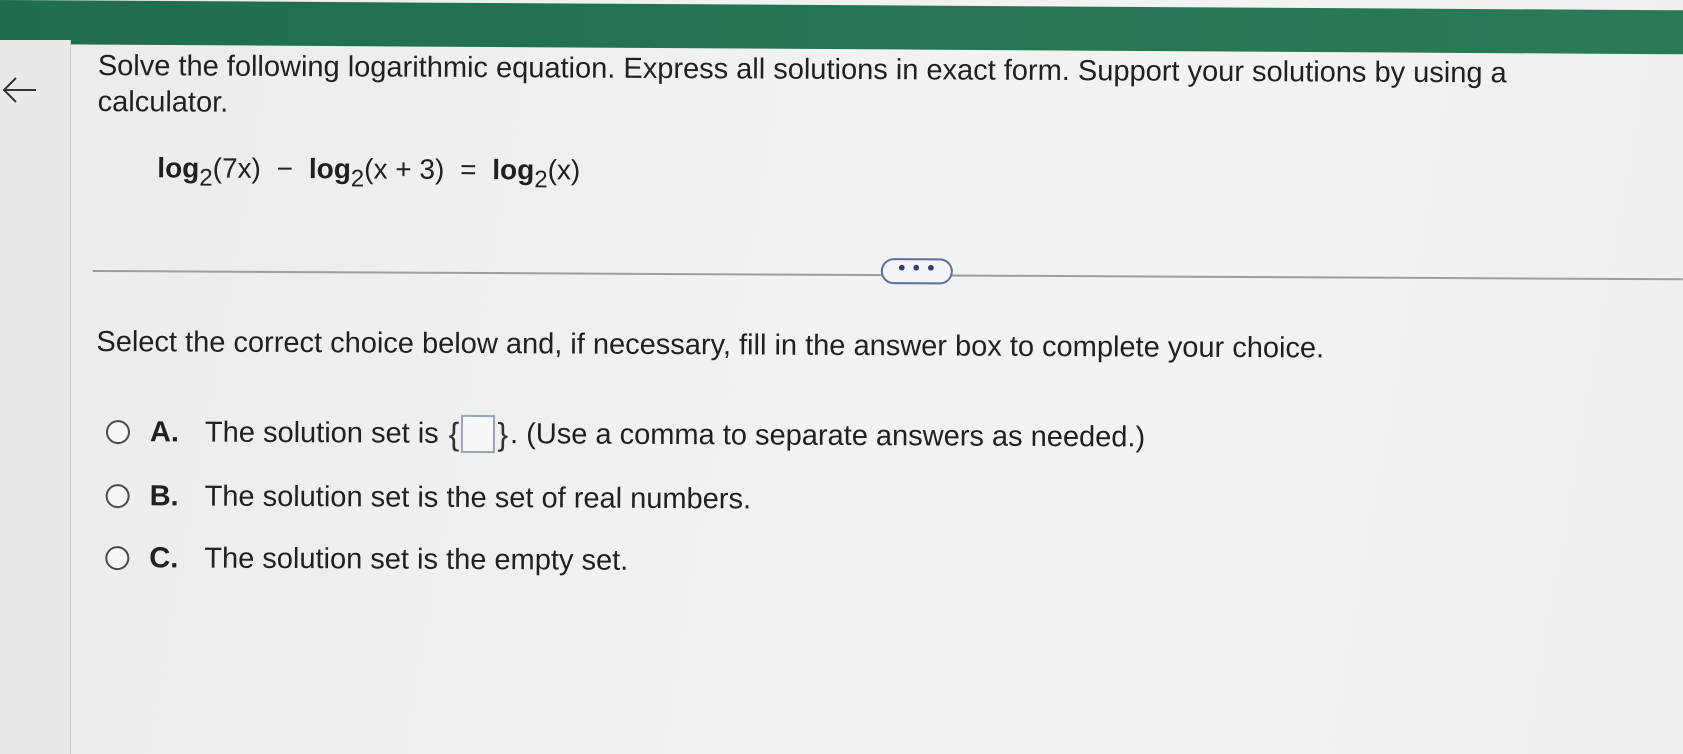 This screenshot has height=754, width=1683. I want to click on equation: log2(7x) − log2(x + 3) = log2(x), so click(369, 172).